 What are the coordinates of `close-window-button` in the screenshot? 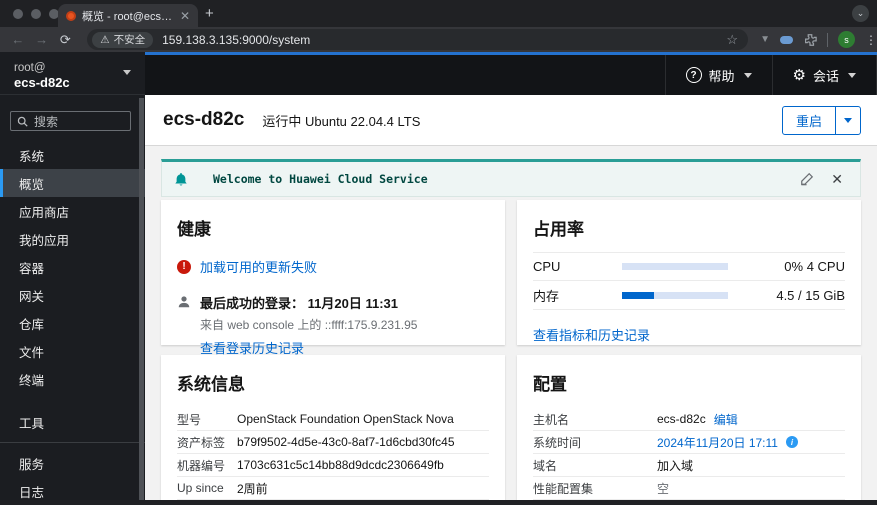 It's located at (18, 14).